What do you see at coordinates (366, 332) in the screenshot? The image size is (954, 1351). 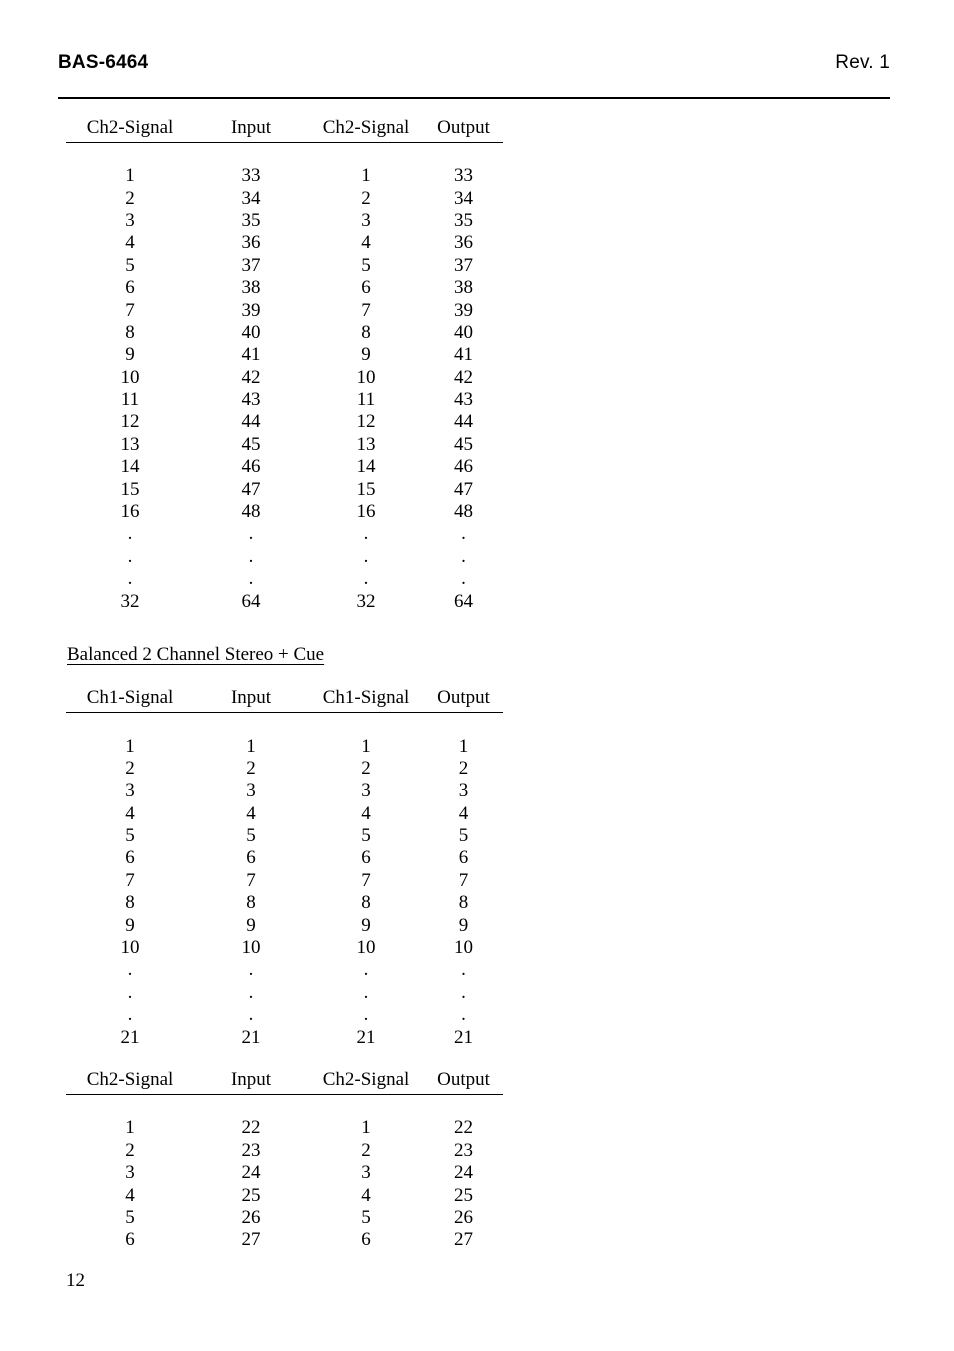 I see `table-cell: 8` at bounding box center [366, 332].